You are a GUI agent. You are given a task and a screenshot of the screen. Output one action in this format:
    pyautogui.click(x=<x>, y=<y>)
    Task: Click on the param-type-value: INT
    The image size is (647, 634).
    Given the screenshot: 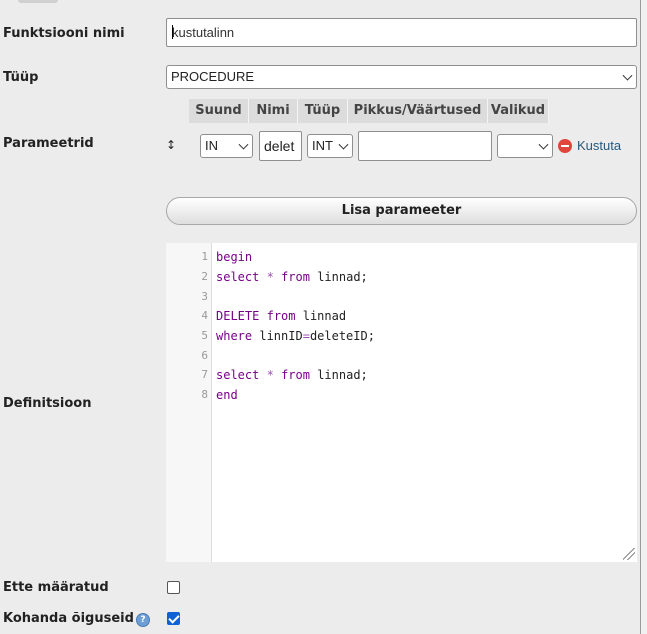 What is the action you would take?
    pyautogui.click(x=322, y=145)
    